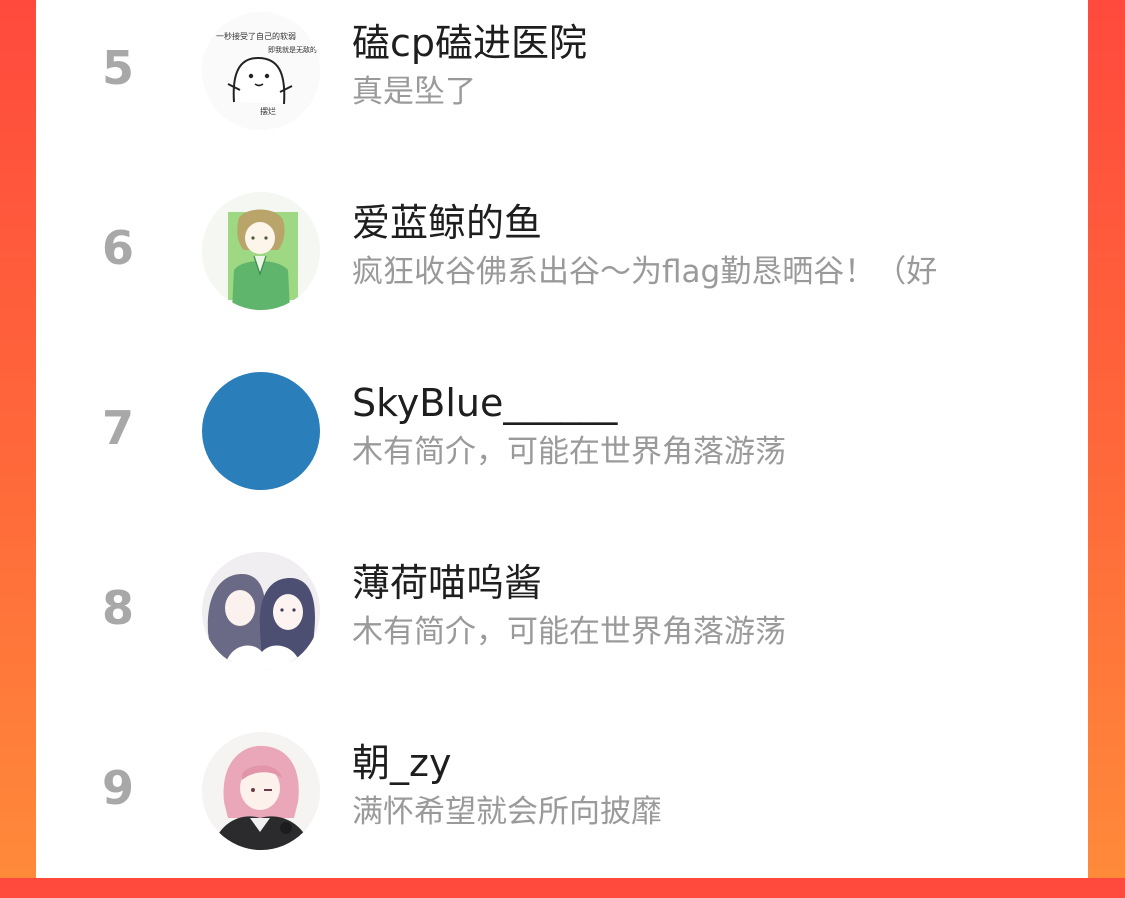 This screenshot has height=898, width=1125. What do you see at coordinates (117, 248) in the screenshot?
I see `rank-number: 6` at bounding box center [117, 248].